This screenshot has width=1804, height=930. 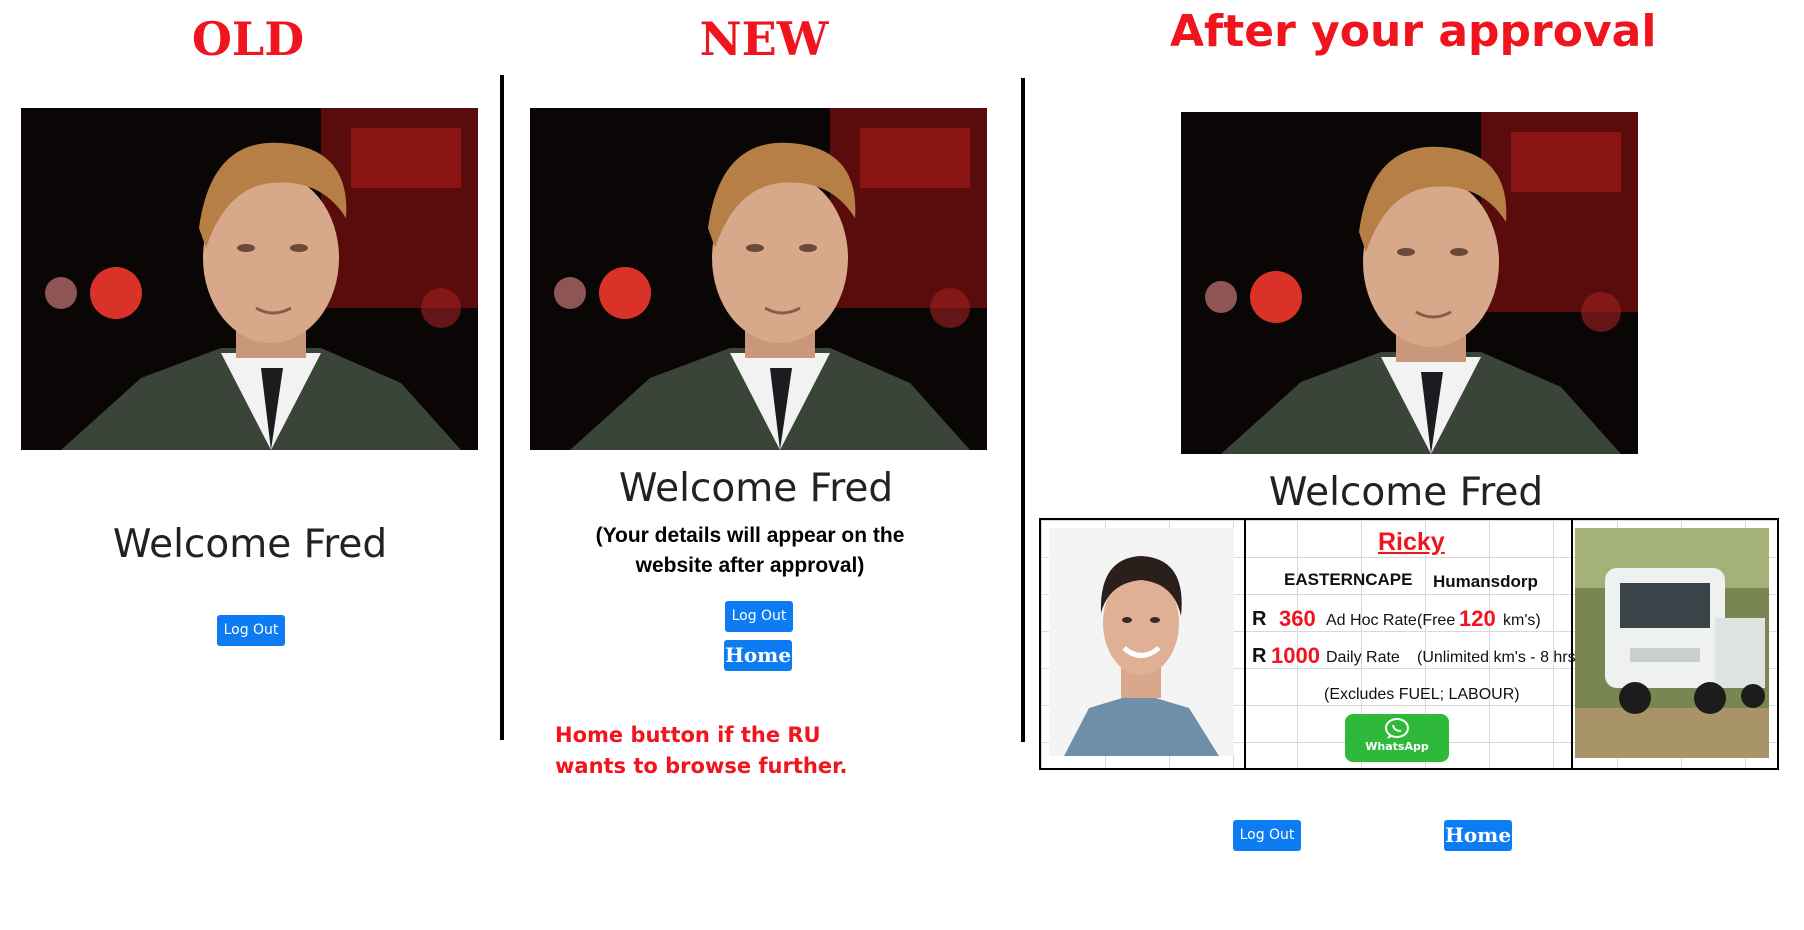 What do you see at coordinates (758, 279) in the screenshot?
I see `profile-photo-new` at bounding box center [758, 279].